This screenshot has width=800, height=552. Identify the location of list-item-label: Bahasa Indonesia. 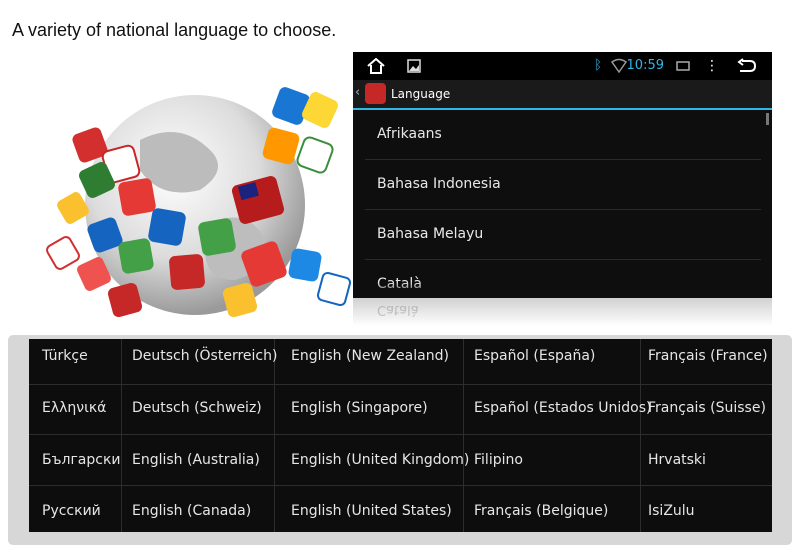
(439, 184).